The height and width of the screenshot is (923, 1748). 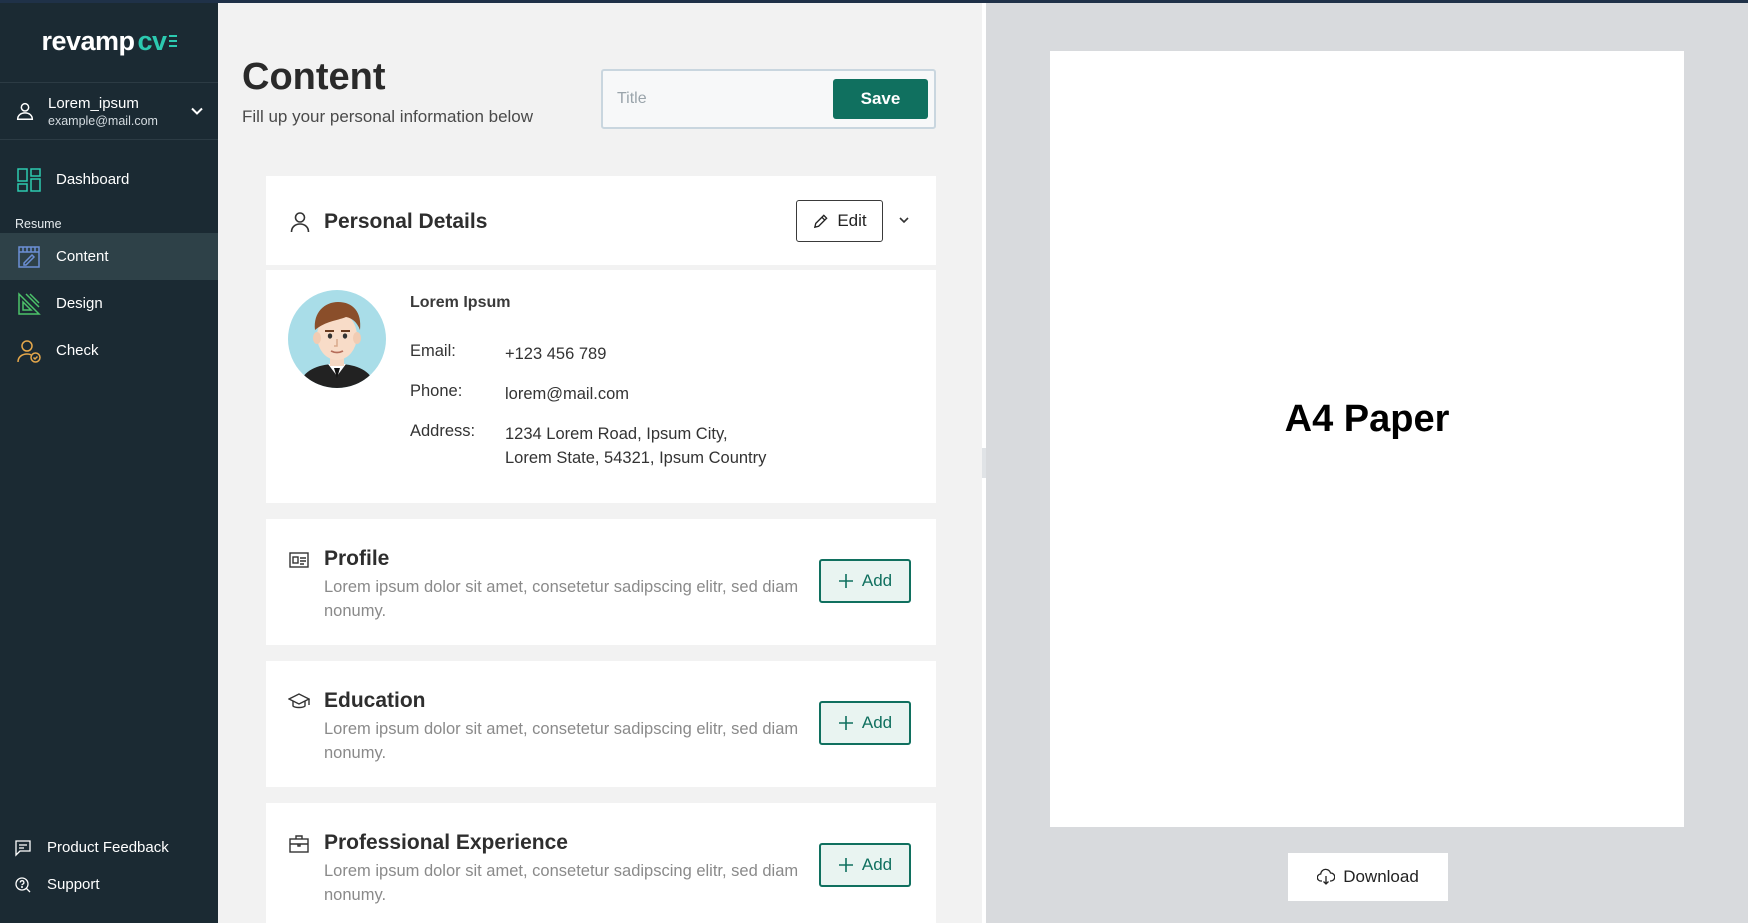 I want to click on address-line-2: Lorem State, 54321, Ipsum Country, so click(x=636, y=458).